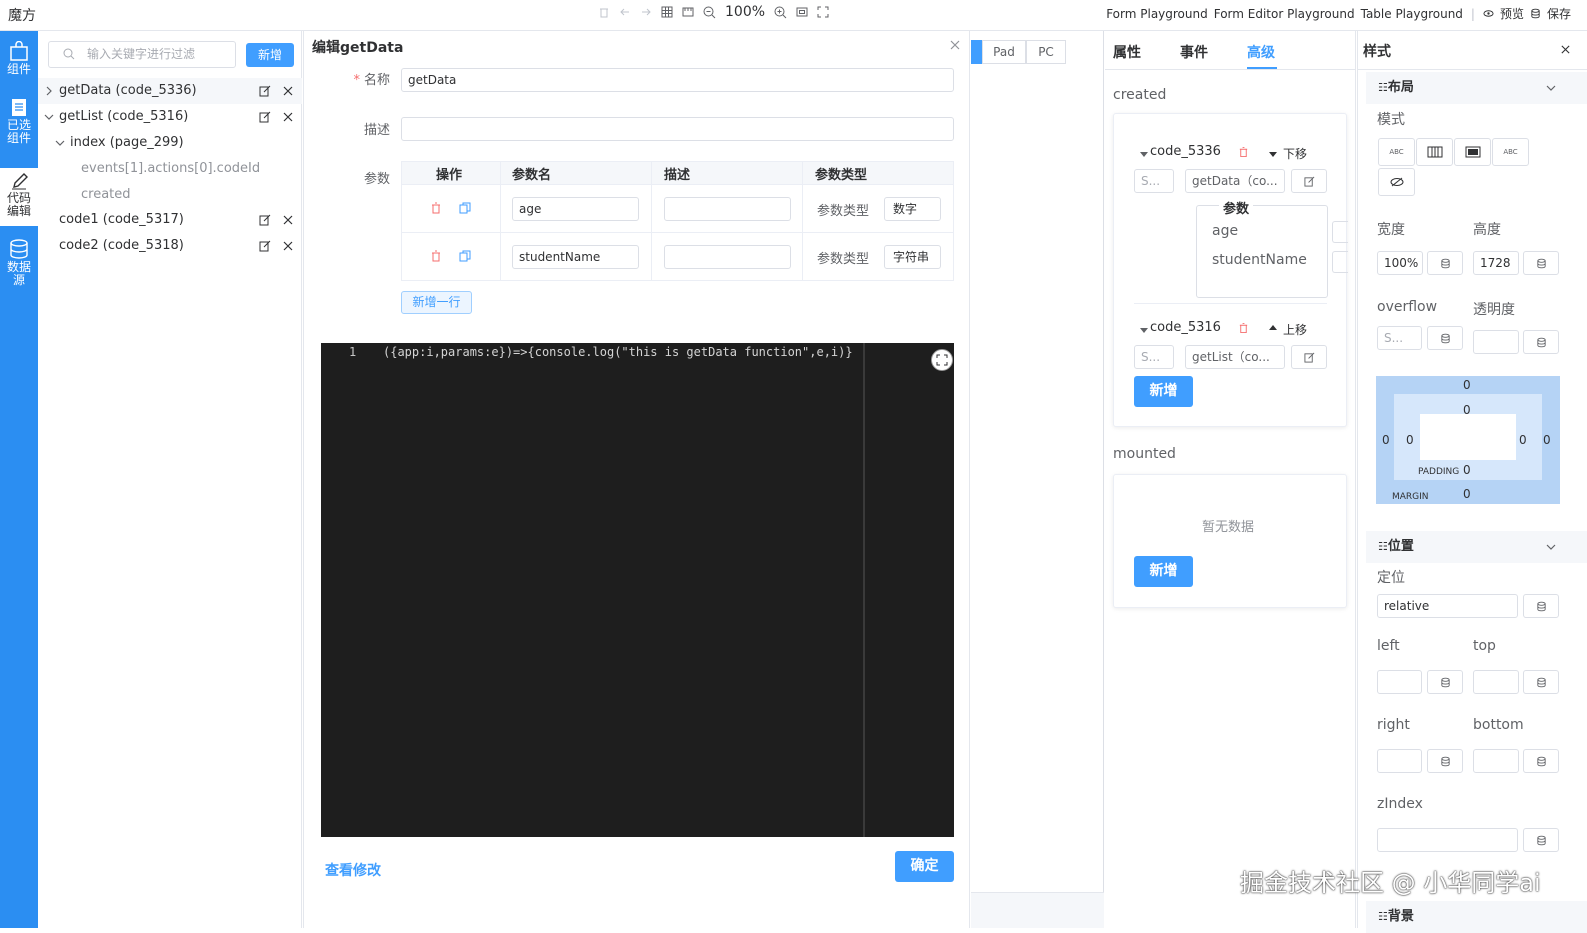 This screenshot has height=933, width=1587. What do you see at coordinates (780, 12) in the screenshot?
I see `zoom-in-icon` at bounding box center [780, 12].